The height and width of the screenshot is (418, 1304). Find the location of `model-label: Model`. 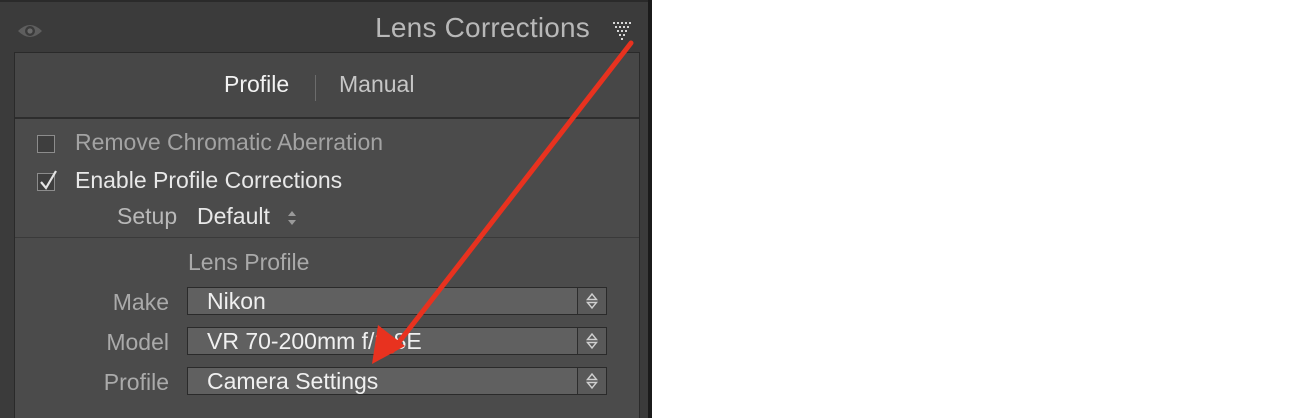

model-label: Model is located at coordinates (137, 342).